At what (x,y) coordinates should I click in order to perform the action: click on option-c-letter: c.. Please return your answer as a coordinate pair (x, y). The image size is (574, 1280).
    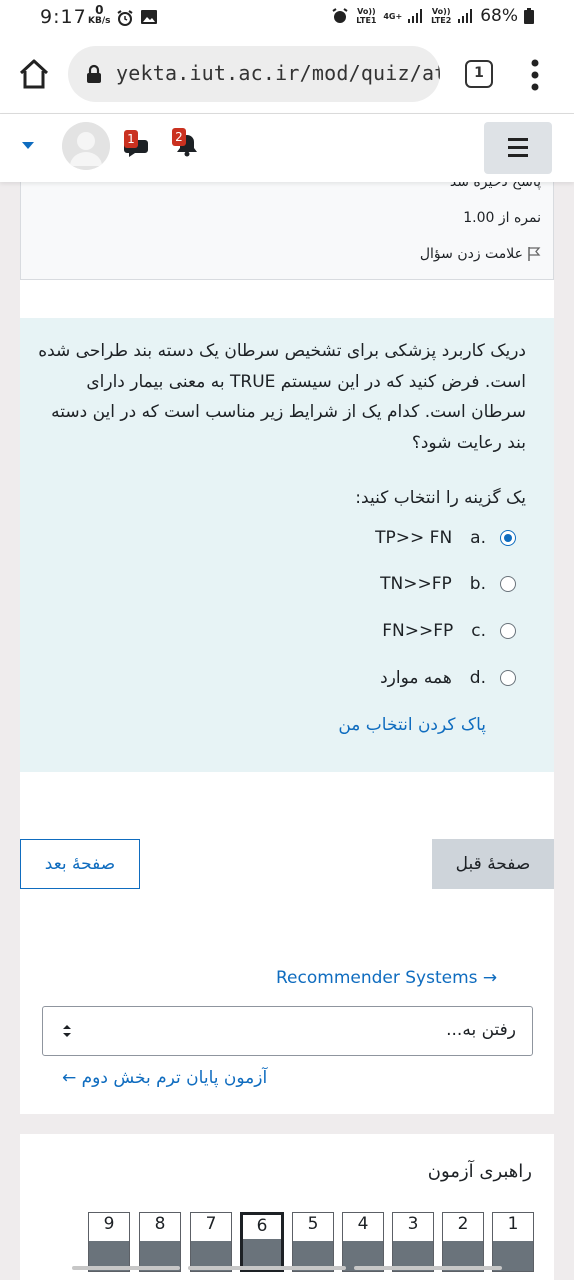
    Looking at the image, I should click on (478, 631).